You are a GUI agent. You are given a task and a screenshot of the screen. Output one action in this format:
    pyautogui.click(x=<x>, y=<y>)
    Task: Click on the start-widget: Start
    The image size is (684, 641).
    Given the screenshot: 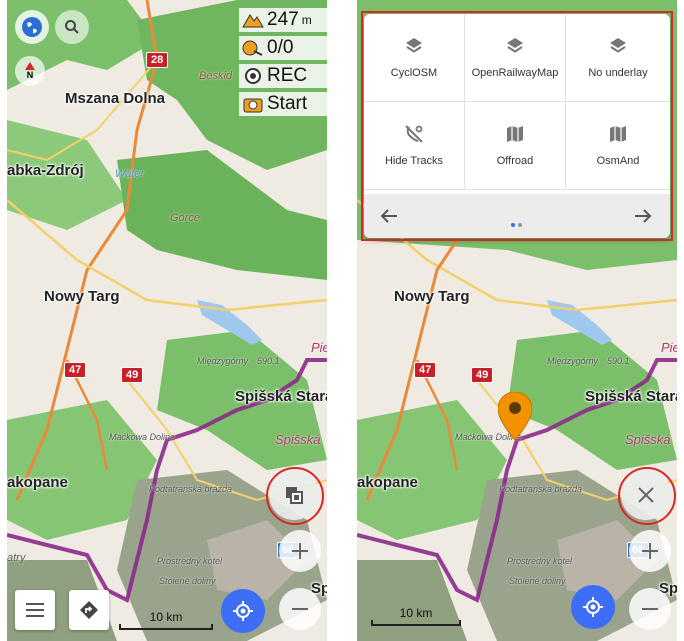 What is the action you would take?
    pyautogui.click(x=283, y=104)
    